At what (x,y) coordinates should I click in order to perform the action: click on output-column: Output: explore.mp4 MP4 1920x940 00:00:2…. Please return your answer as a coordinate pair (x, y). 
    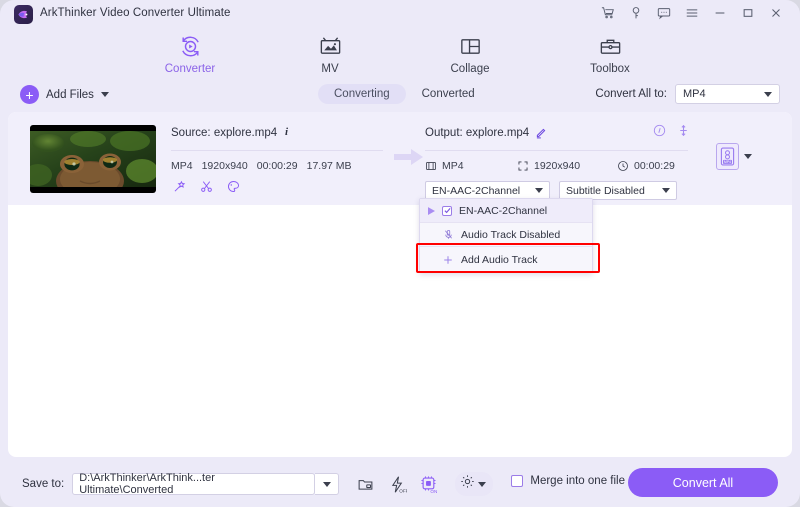
    Looking at the image, I should click on (557, 162).